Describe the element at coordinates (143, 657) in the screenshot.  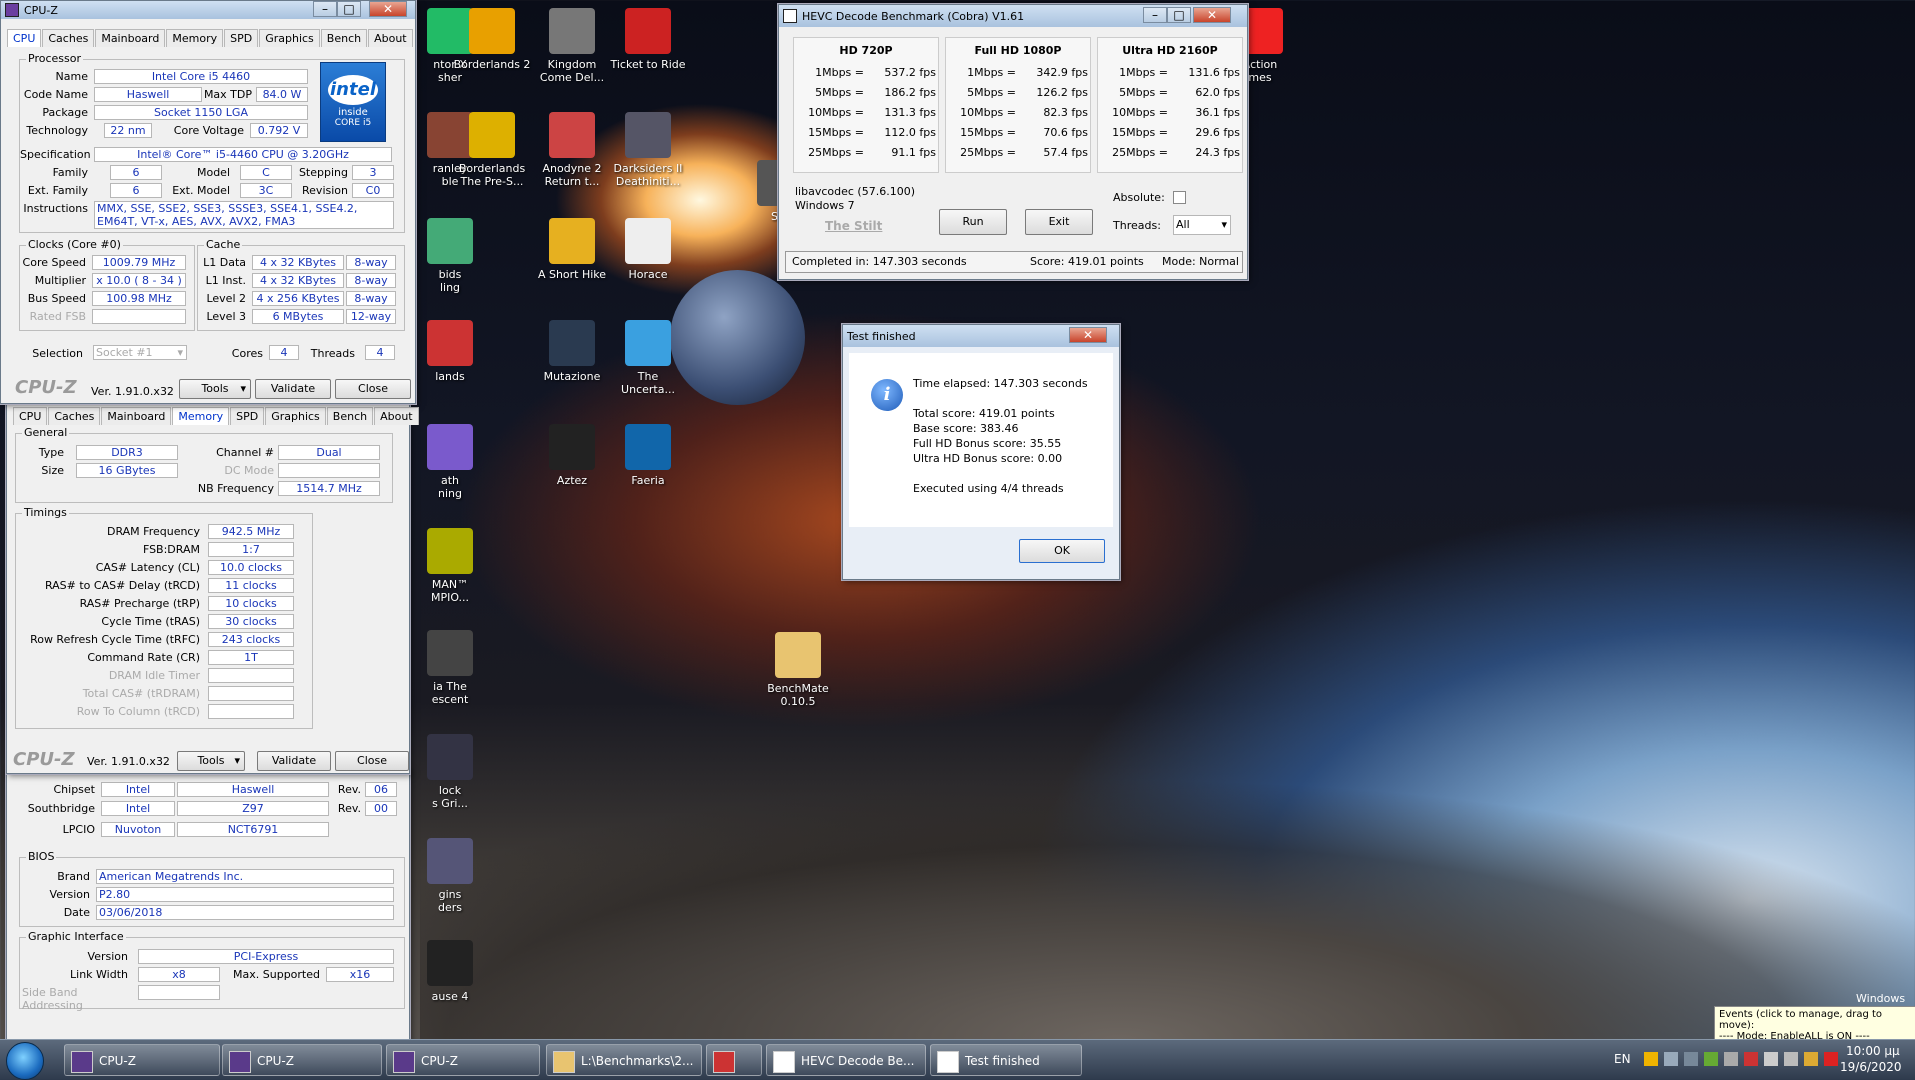
I see `timing-label: Command Rate (CR)` at that location.